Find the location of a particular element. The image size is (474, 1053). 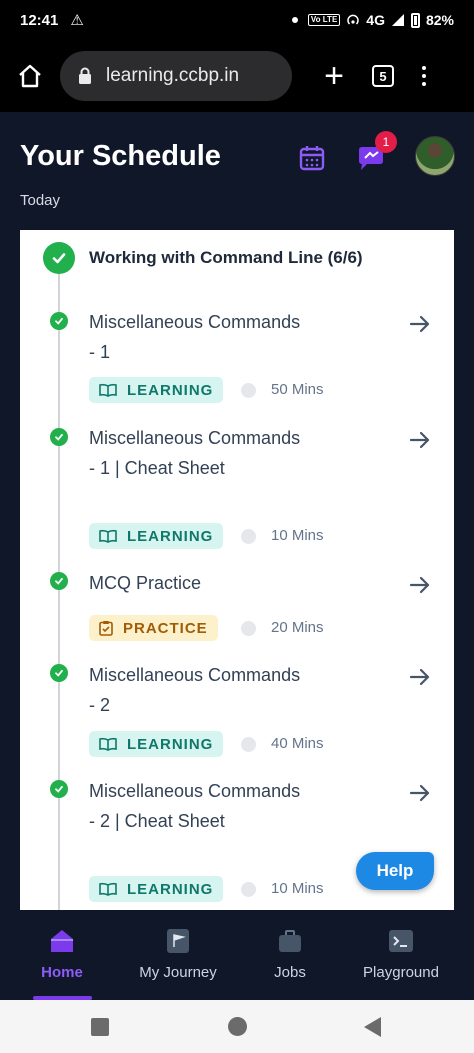

nav-item-home: Home is located at coordinates (62, 964).